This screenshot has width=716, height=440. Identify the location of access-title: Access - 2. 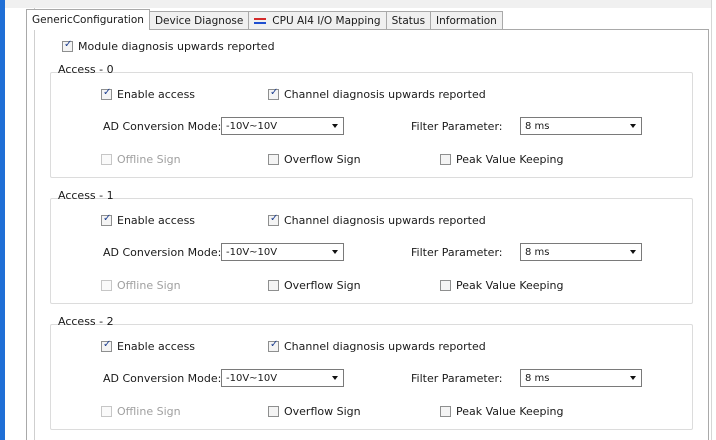
(86, 321).